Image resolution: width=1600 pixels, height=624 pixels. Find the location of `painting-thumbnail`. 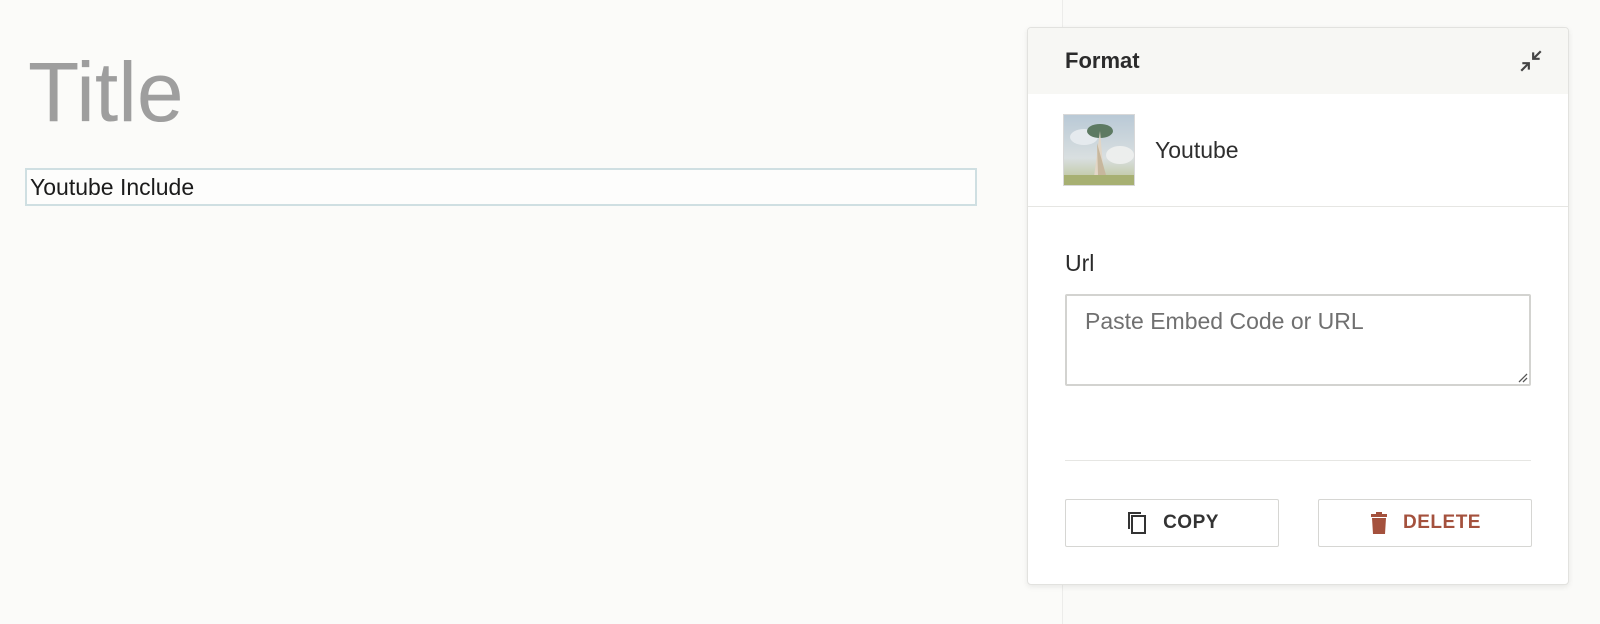

painting-thumbnail is located at coordinates (1099, 150).